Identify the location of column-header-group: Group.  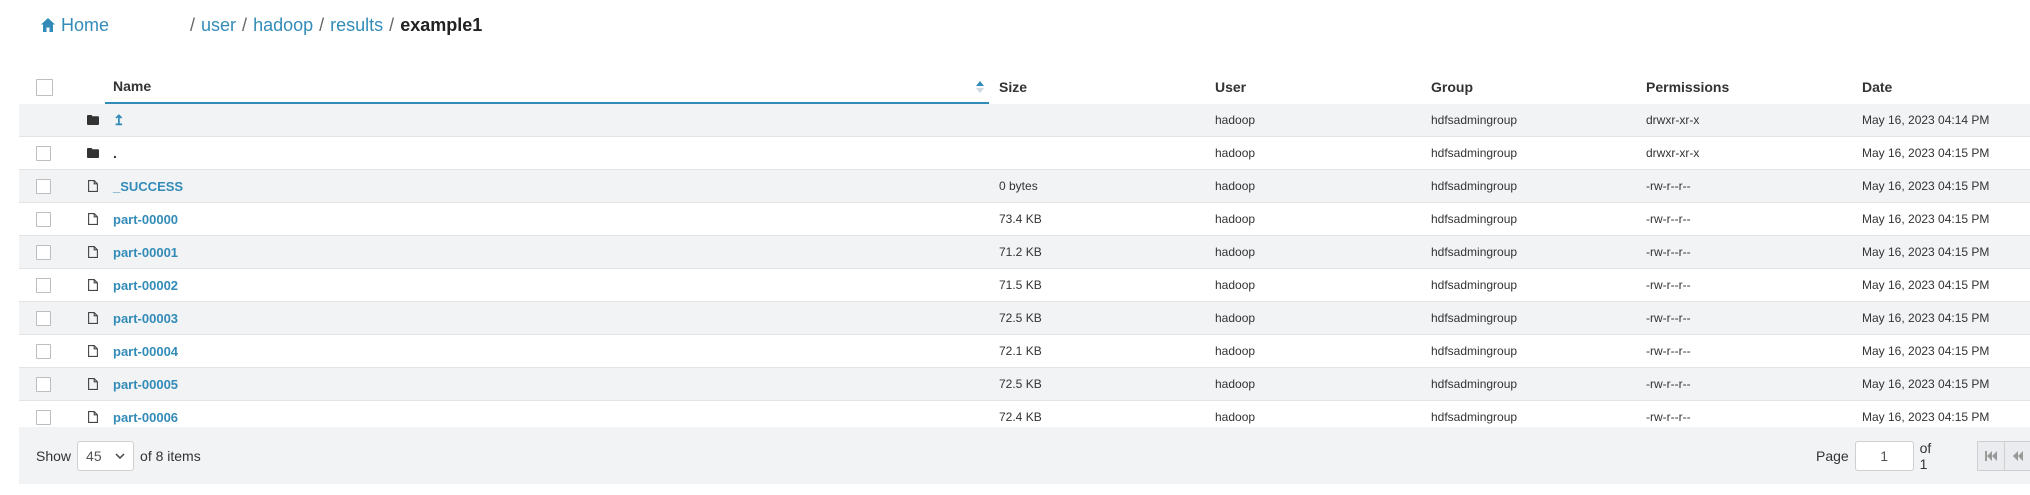
(1452, 87).